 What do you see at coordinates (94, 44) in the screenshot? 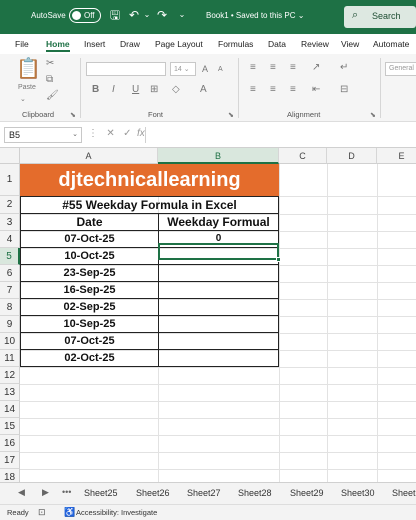
I see `tab-insert: Insert` at bounding box center [94, 44].